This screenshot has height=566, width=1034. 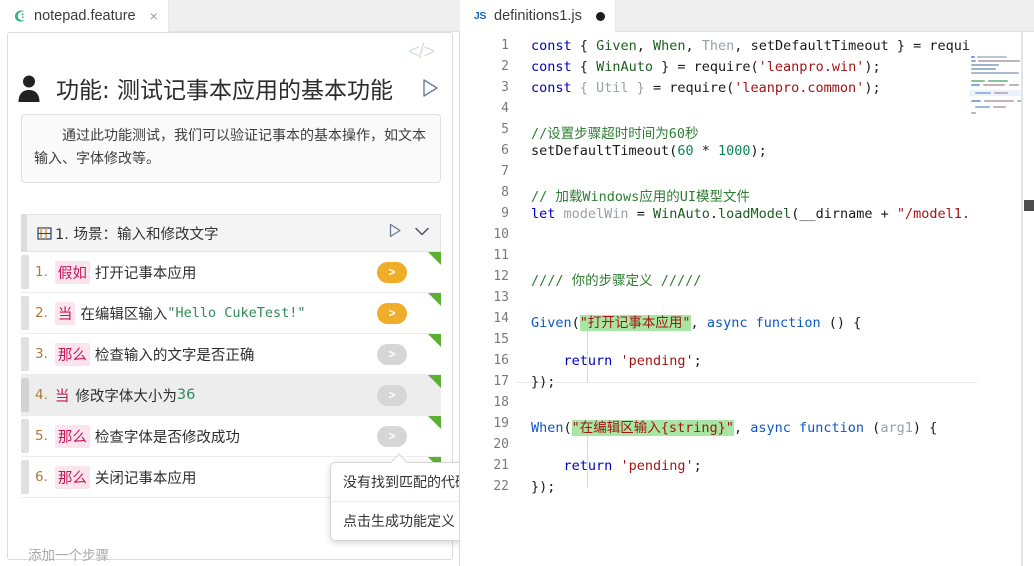 I want to click on step-text: 在编辑区输入, so click(x=124, y=314).